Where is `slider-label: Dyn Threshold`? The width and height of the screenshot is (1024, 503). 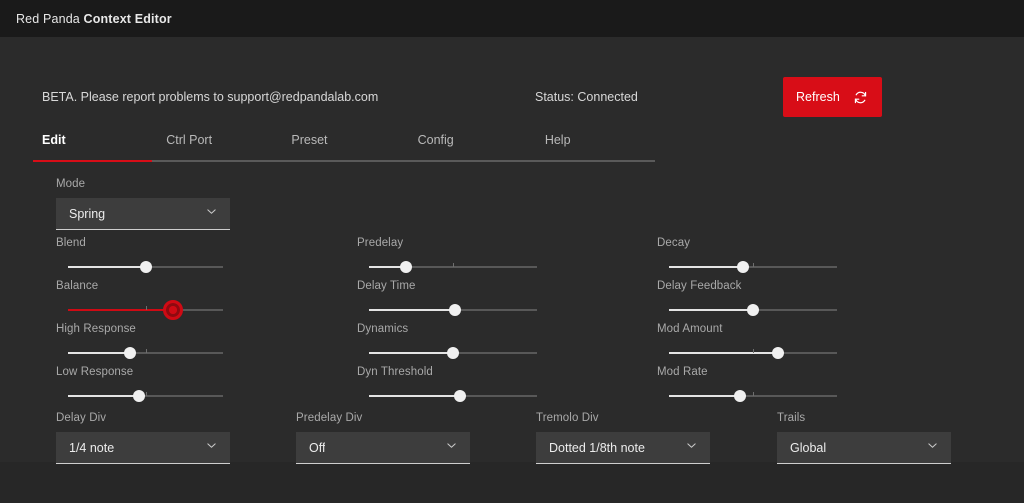
slider-label: Dyn Threshold is located at coordinates (395, 372).